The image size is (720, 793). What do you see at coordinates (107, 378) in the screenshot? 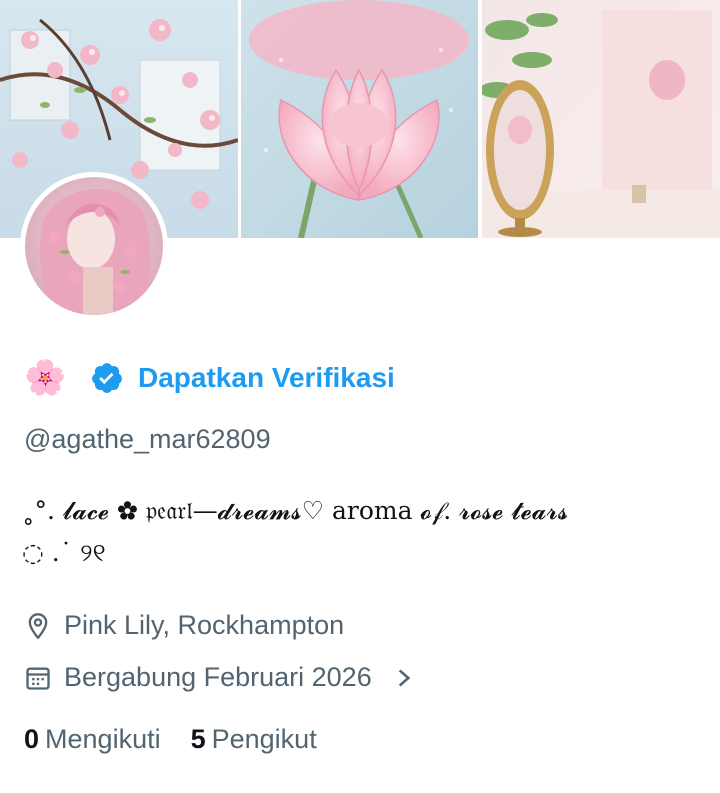
I see `verified-badge-icon` at bounding box center [107, 378].